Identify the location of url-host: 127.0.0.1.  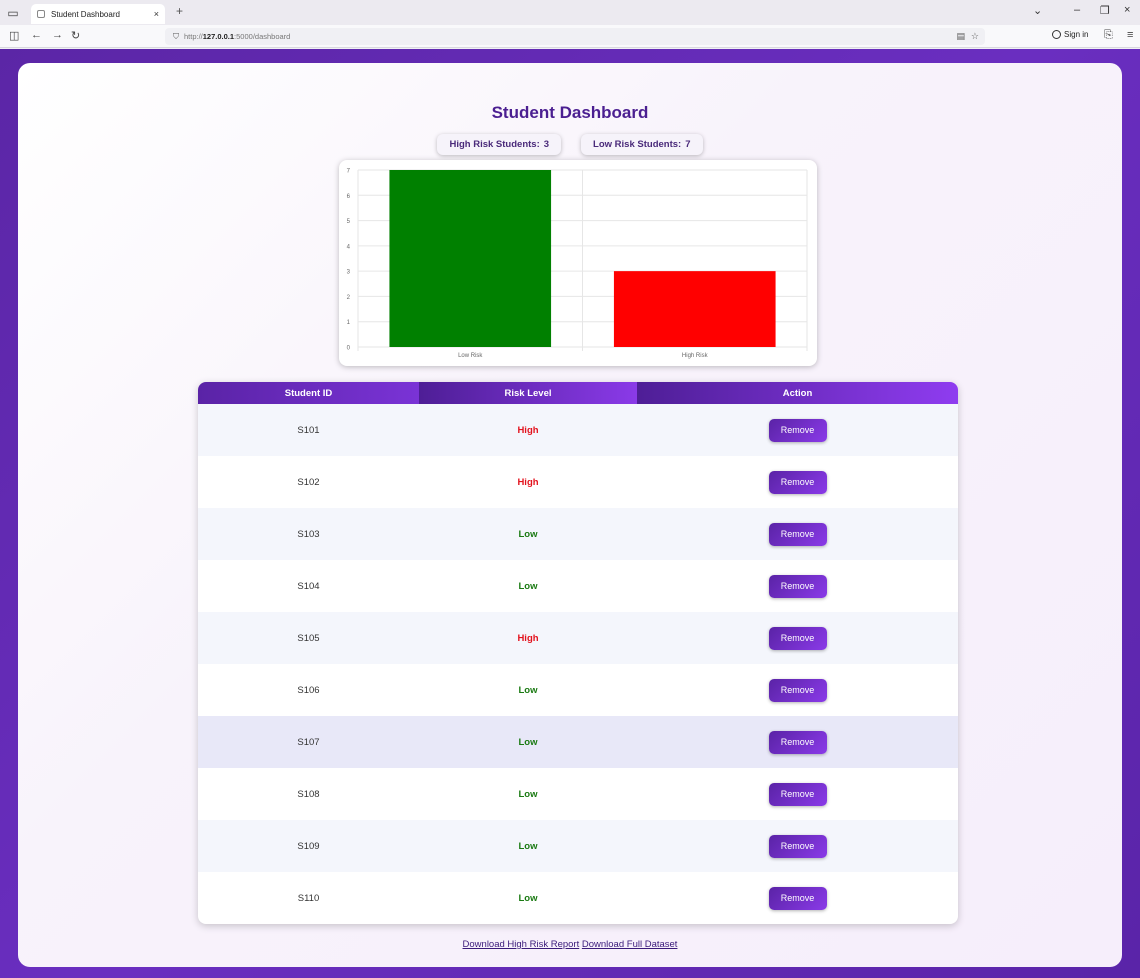
(218, 36).